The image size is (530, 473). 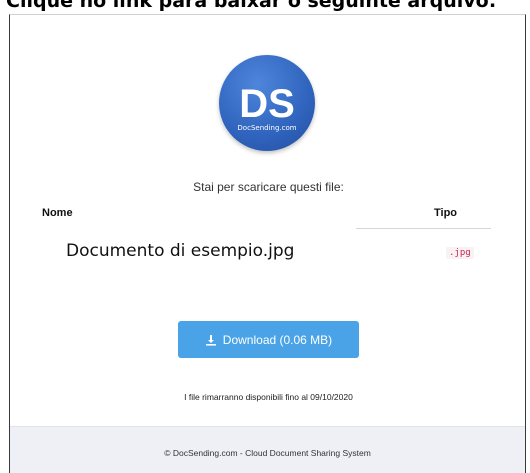 What do you see at coordinates (268, 187) in the screenshot?
I see `intro-text: Stai per scaricare questi file:` at bounding box center [268, 187].